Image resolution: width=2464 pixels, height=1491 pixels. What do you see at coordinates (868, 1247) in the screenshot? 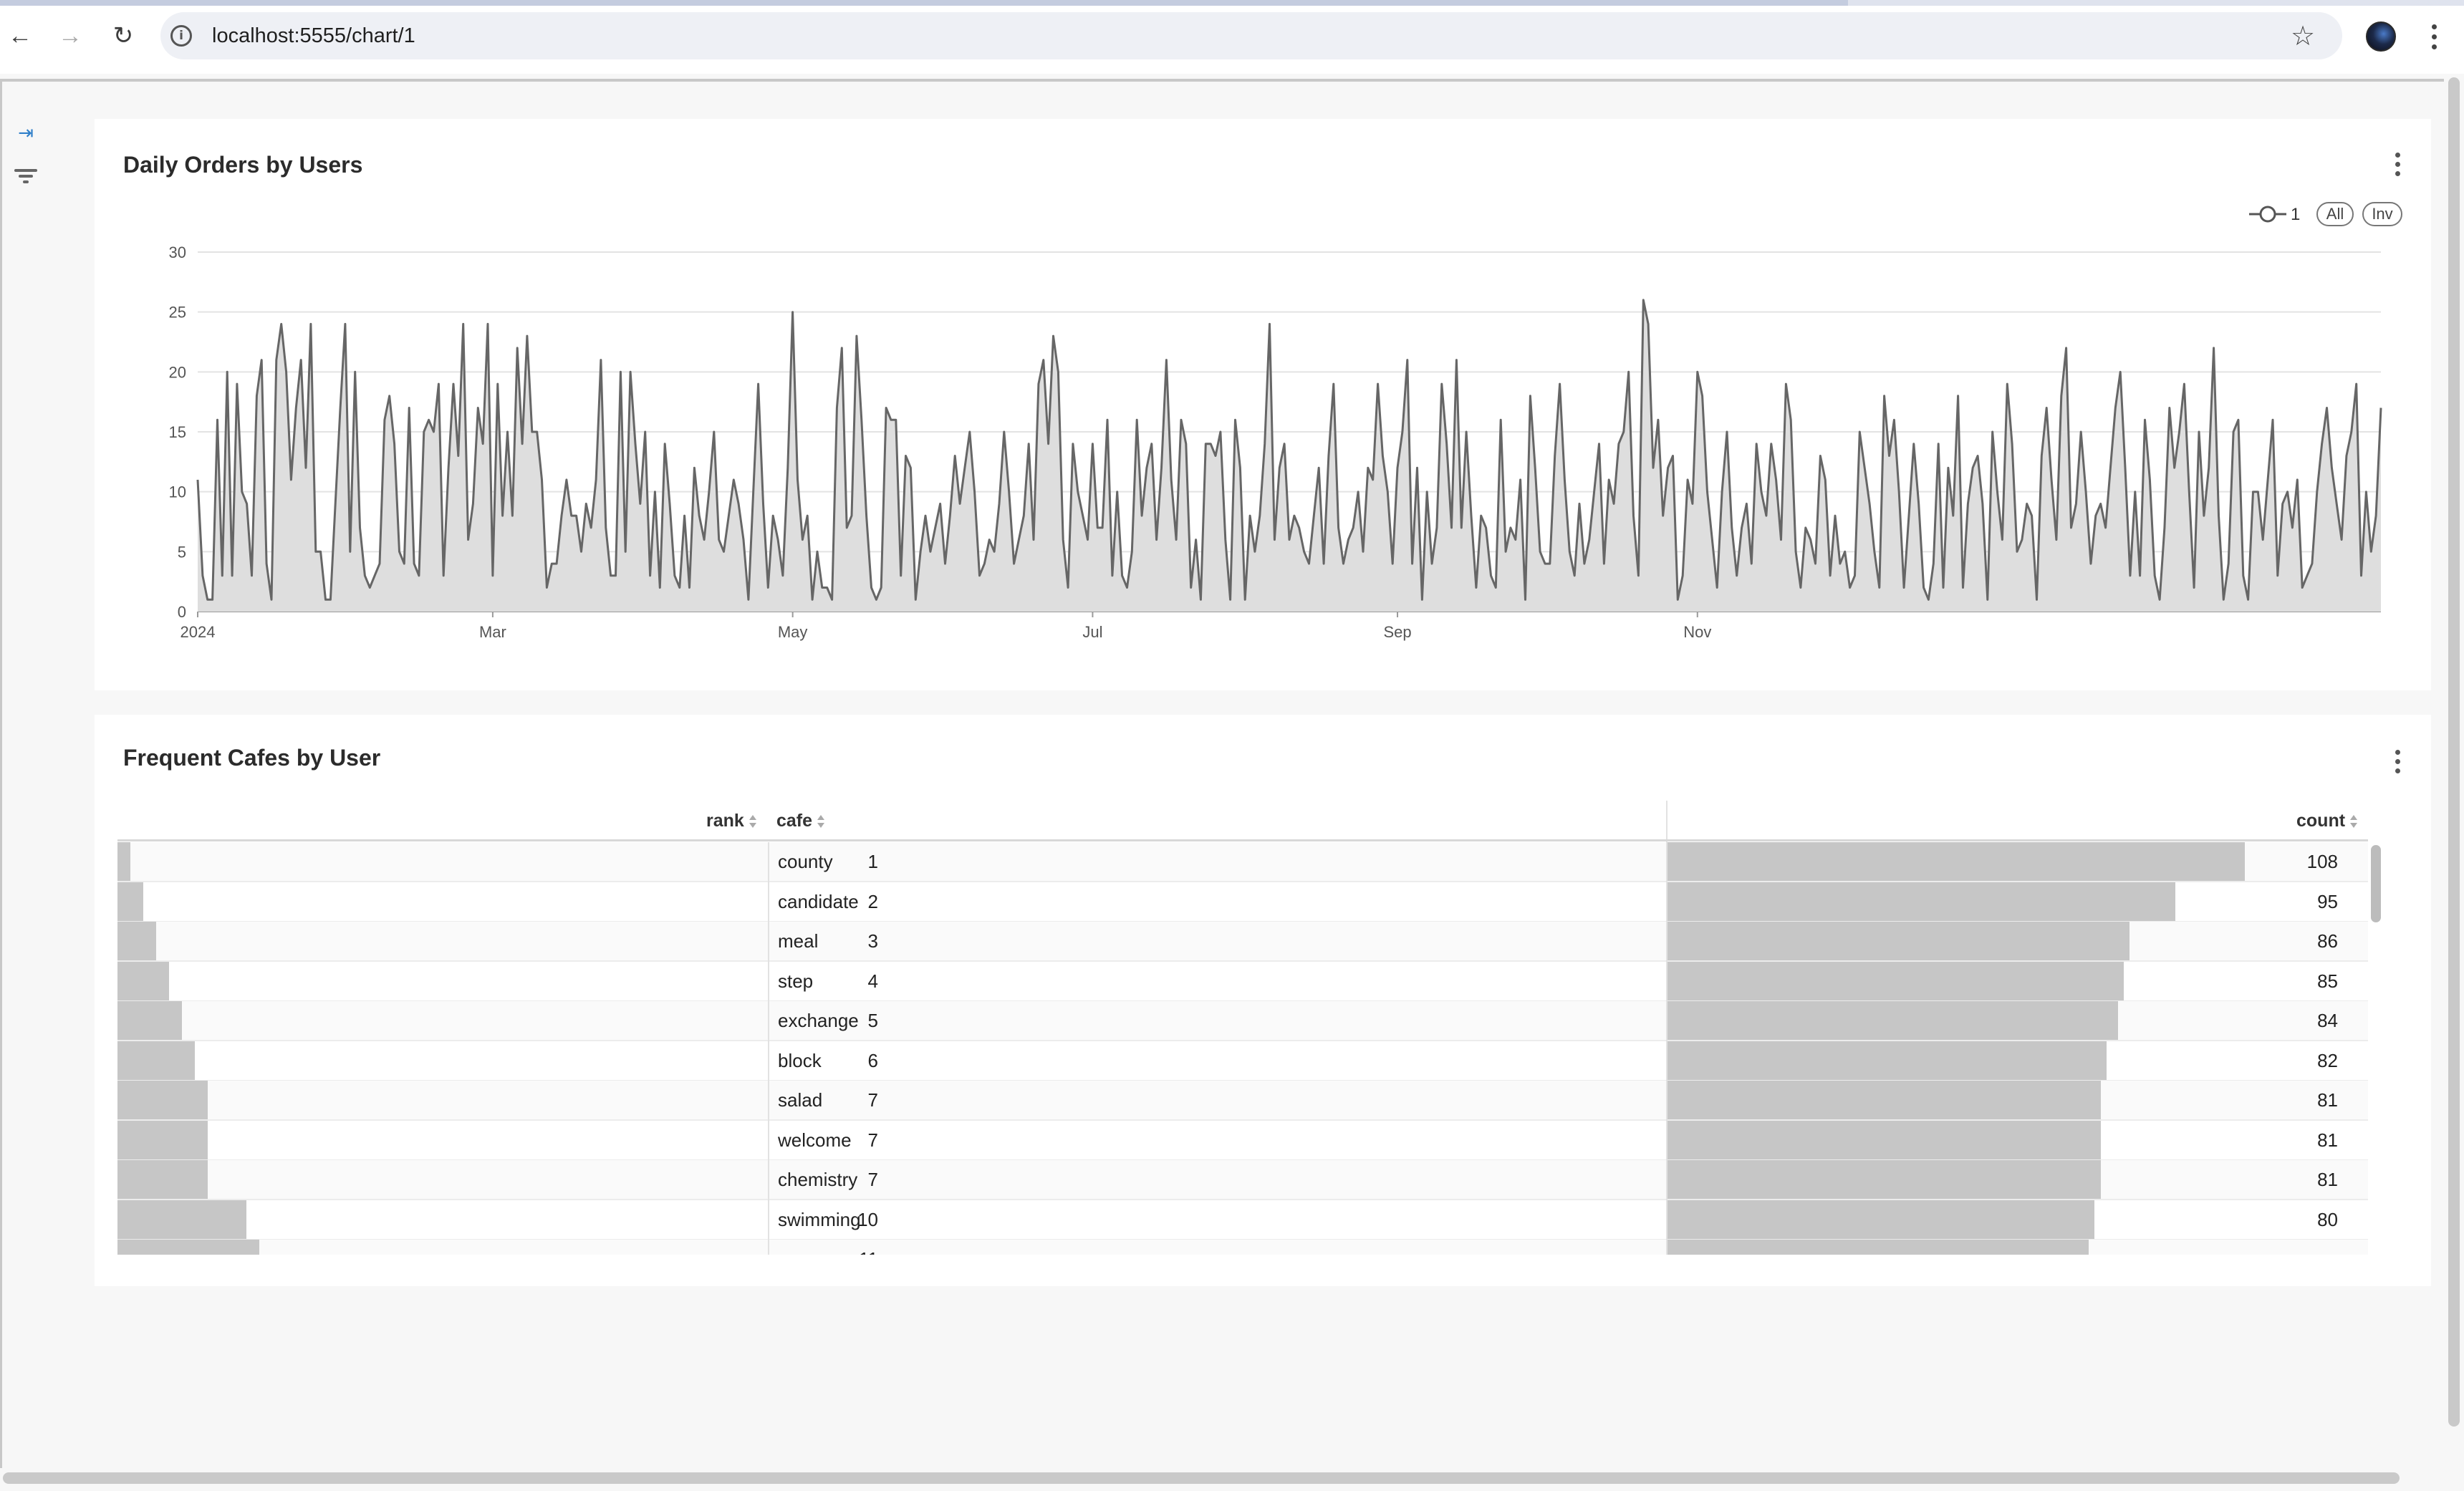
I see `rank-cell: 11` at bounding box center [868, 1247].